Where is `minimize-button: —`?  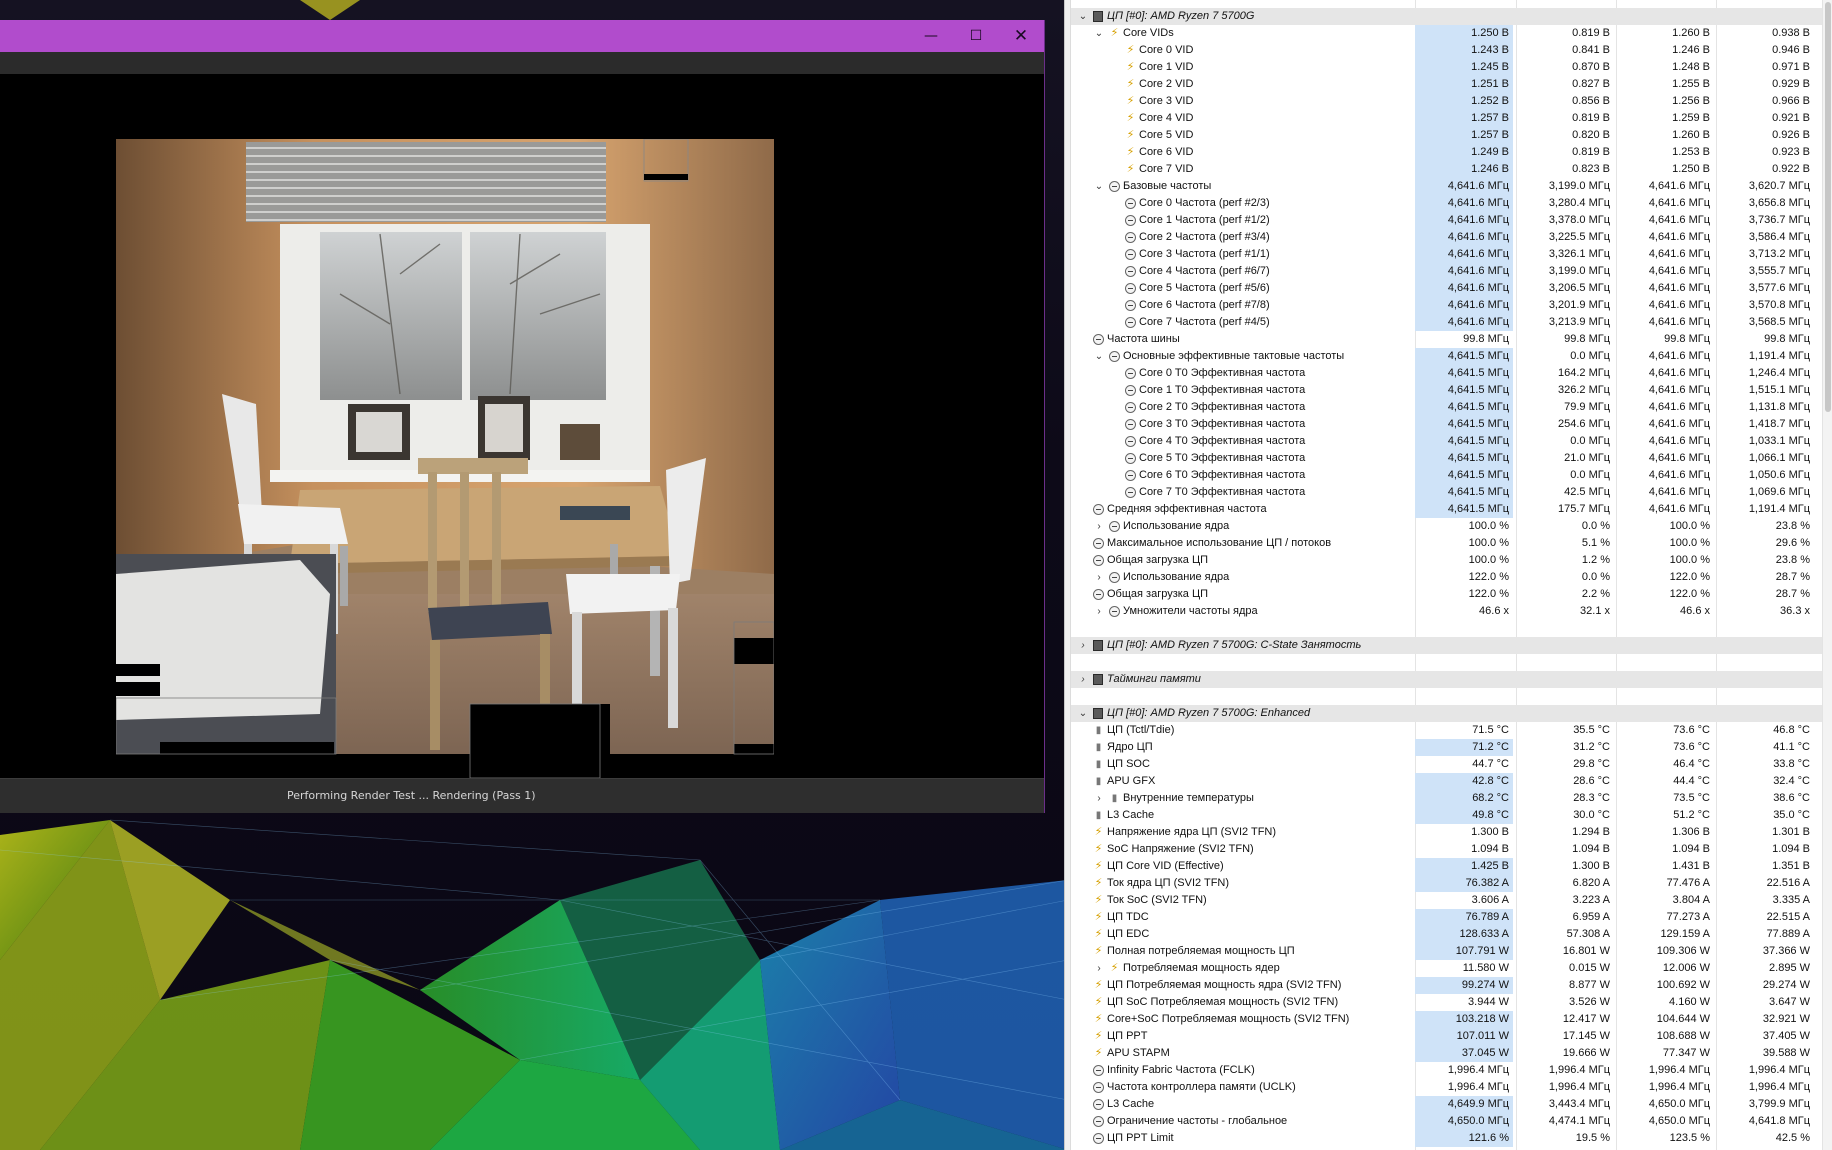 minimize-button: — is located at coordinates (931, 36).